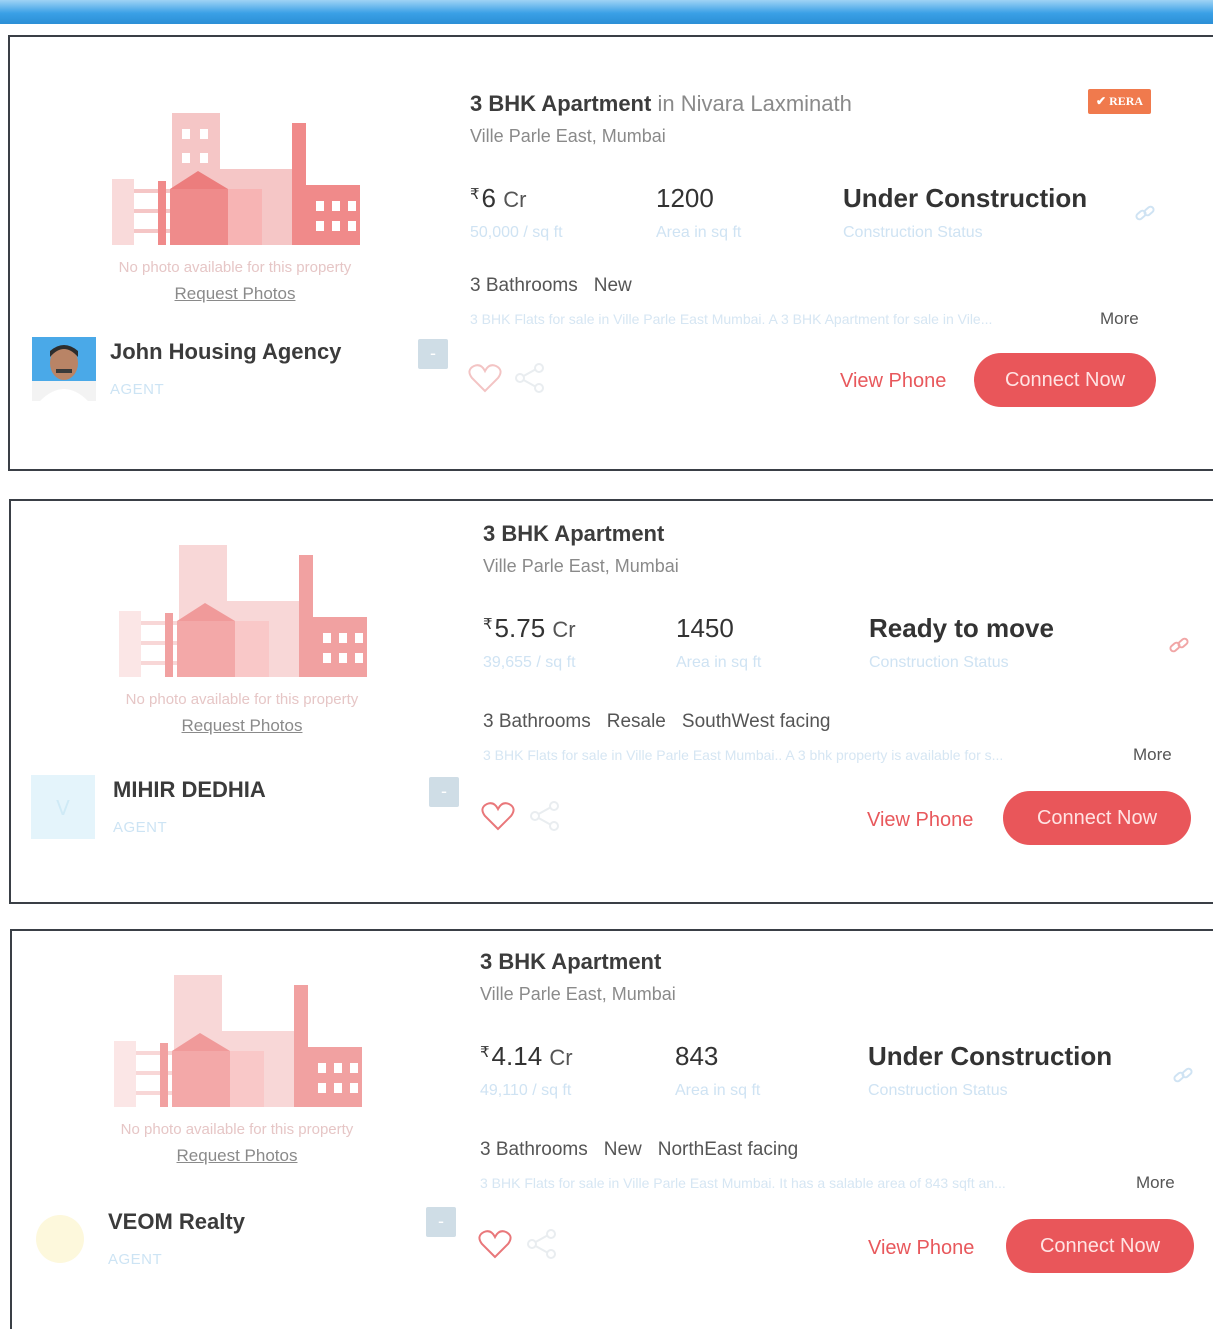 This screenshot has height=1329, width=1213. I want to click on area-stat: 1200 Area in sq ft, so click(698, 212).